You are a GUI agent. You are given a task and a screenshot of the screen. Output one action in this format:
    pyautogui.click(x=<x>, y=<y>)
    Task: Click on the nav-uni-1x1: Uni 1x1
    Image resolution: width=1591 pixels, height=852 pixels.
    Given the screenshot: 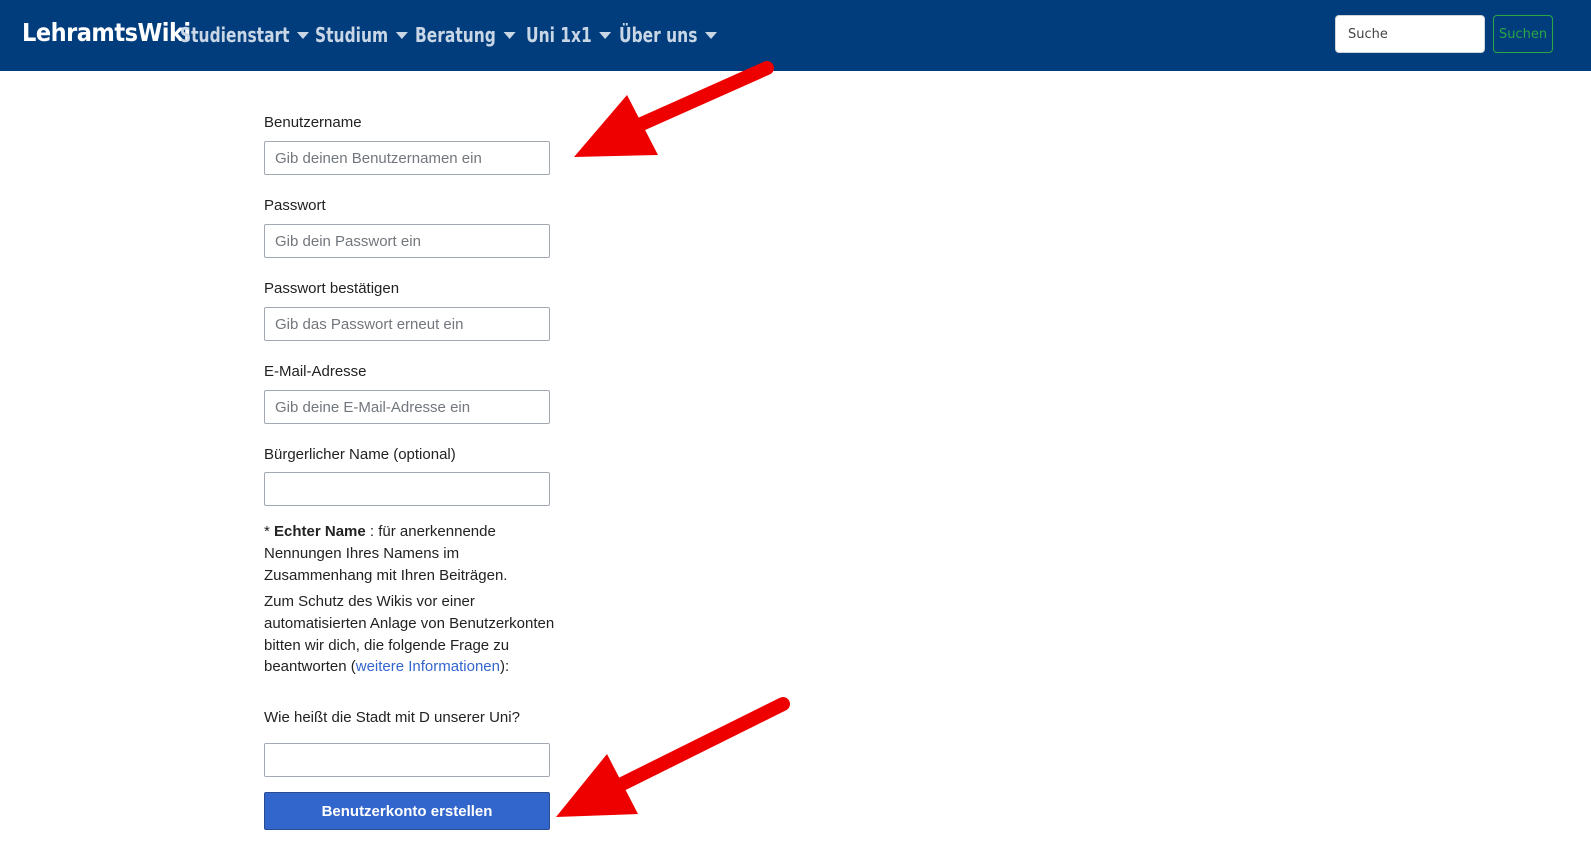 What is the action you would take?
    pyautogui.click(x=569, y=35)
    